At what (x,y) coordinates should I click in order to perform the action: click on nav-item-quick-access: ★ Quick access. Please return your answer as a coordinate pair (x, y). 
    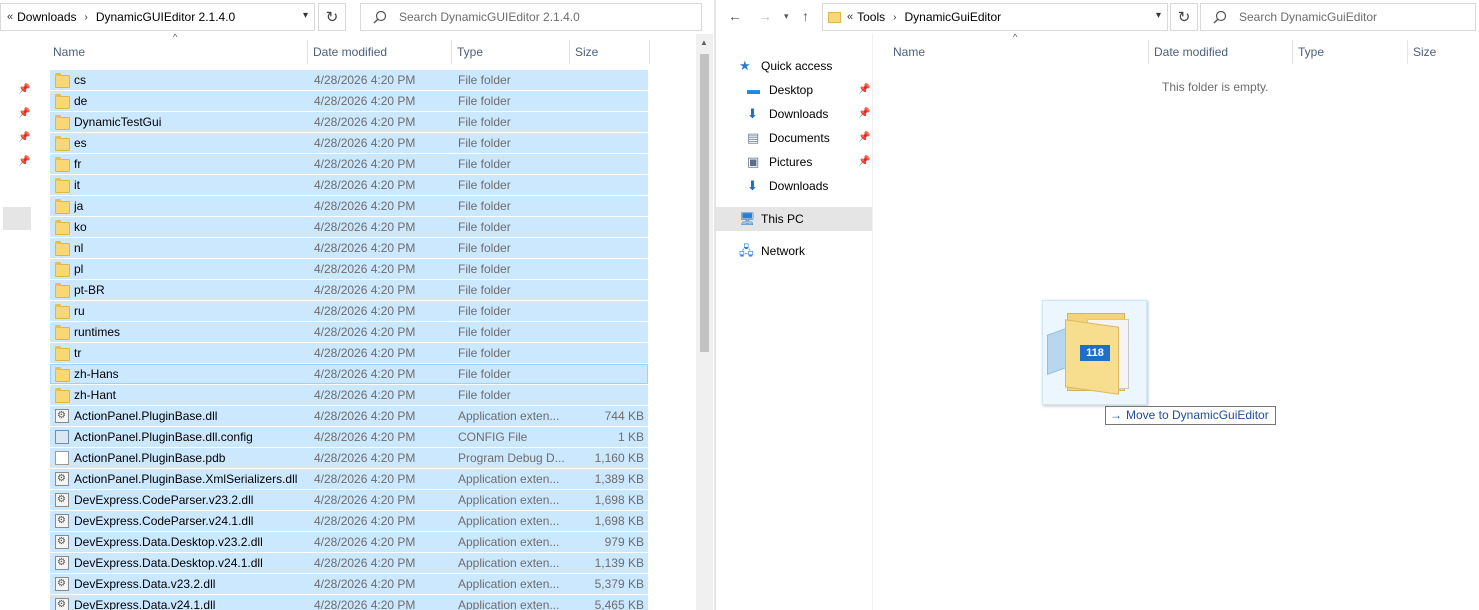
    Looking at the image, I should click on (794, 66).